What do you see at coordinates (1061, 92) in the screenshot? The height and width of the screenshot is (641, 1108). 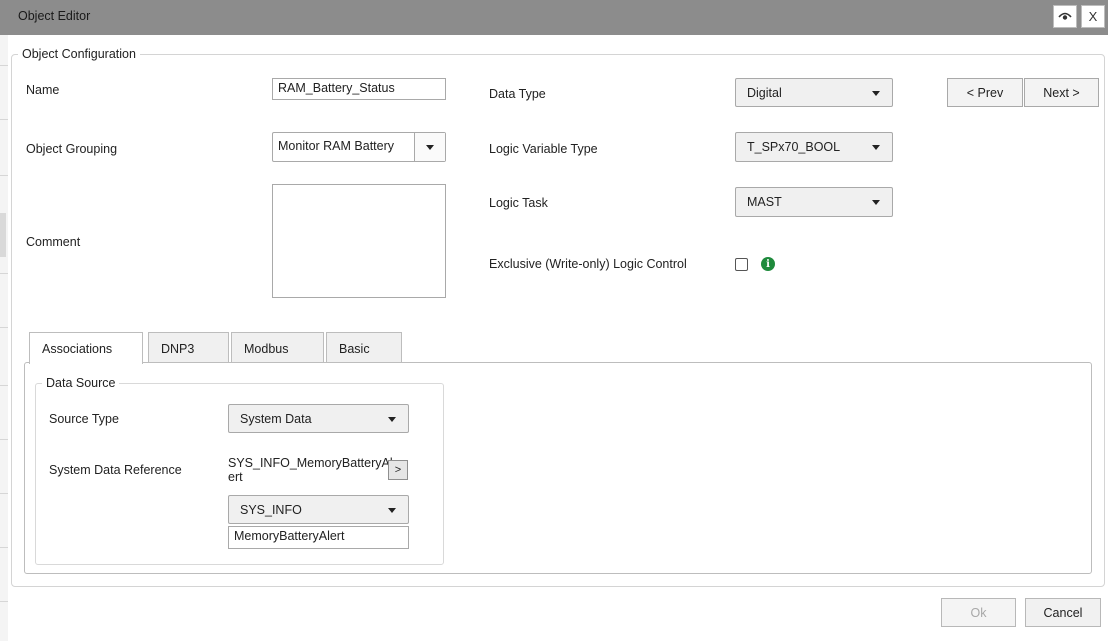 I see `next-button: Next >` at bounding box center [1061, 92].